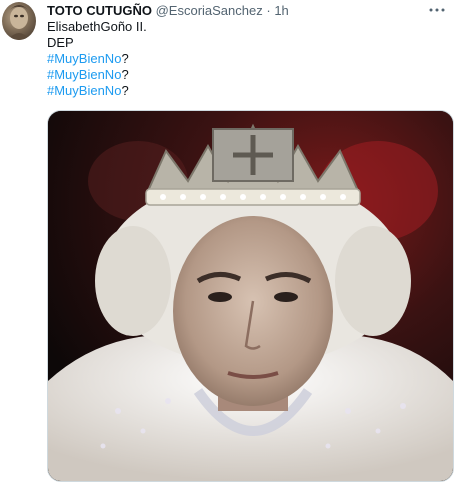  Describe the element at coordinates (99, 10) in the screenshot. I see `author-name: TOTO CUTUGÑO` at that location.